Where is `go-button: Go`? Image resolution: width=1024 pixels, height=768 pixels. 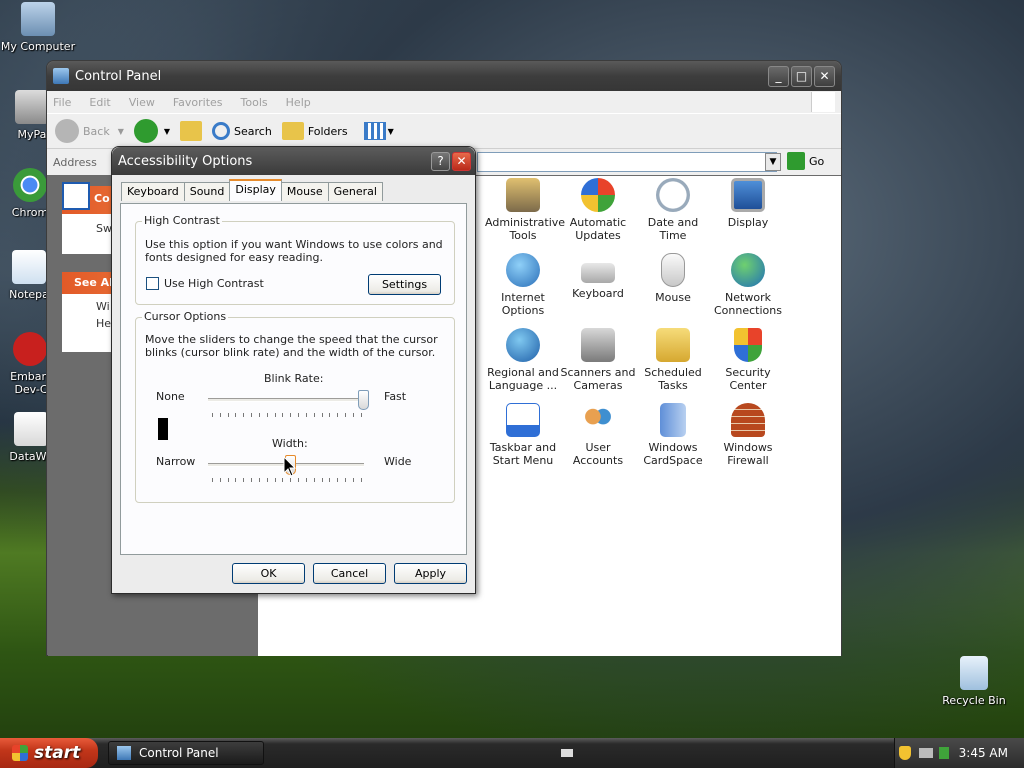 go-button: Go is located at coordinates (805, 161).